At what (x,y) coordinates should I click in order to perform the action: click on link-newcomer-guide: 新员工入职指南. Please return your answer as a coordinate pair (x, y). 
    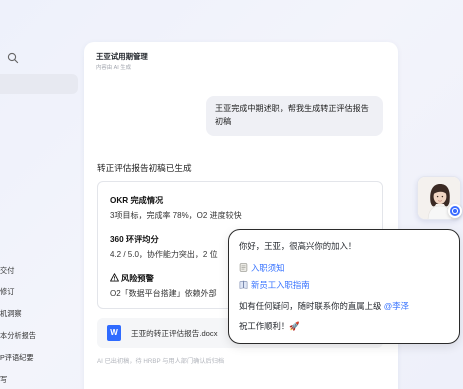
    Looking at the image, I should click on (274, 285).